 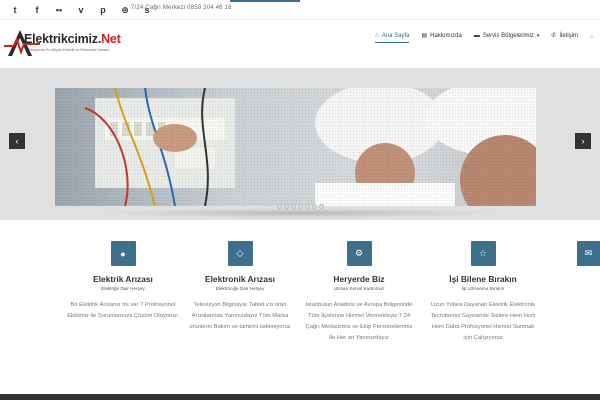 I want to click on pinterest-icon: p, so click(x=103, y=10).